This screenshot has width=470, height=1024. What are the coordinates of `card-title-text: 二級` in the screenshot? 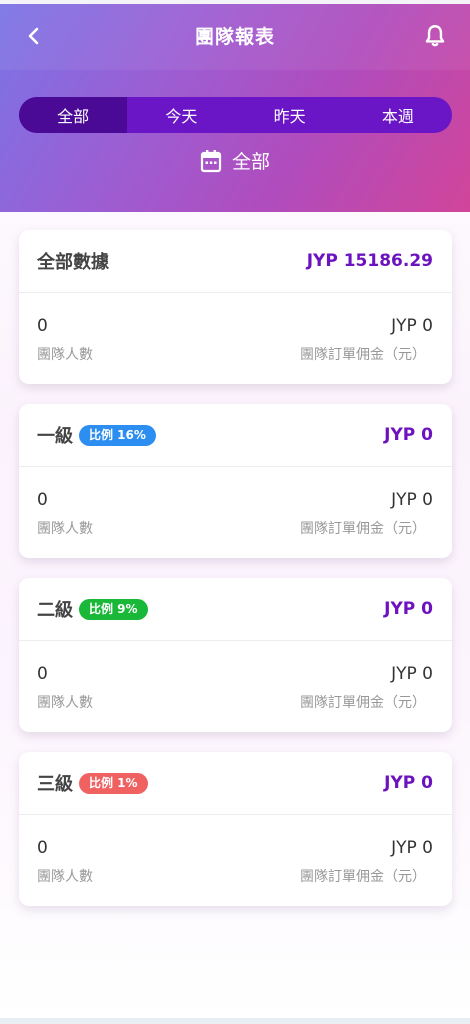 It's located at (55, 610).